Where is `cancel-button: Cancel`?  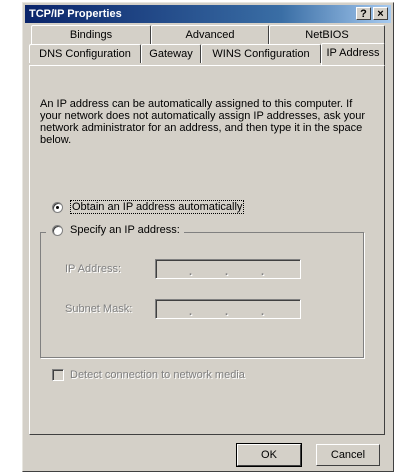 cancel-button: Cancel is located at coordinates (348, 455).